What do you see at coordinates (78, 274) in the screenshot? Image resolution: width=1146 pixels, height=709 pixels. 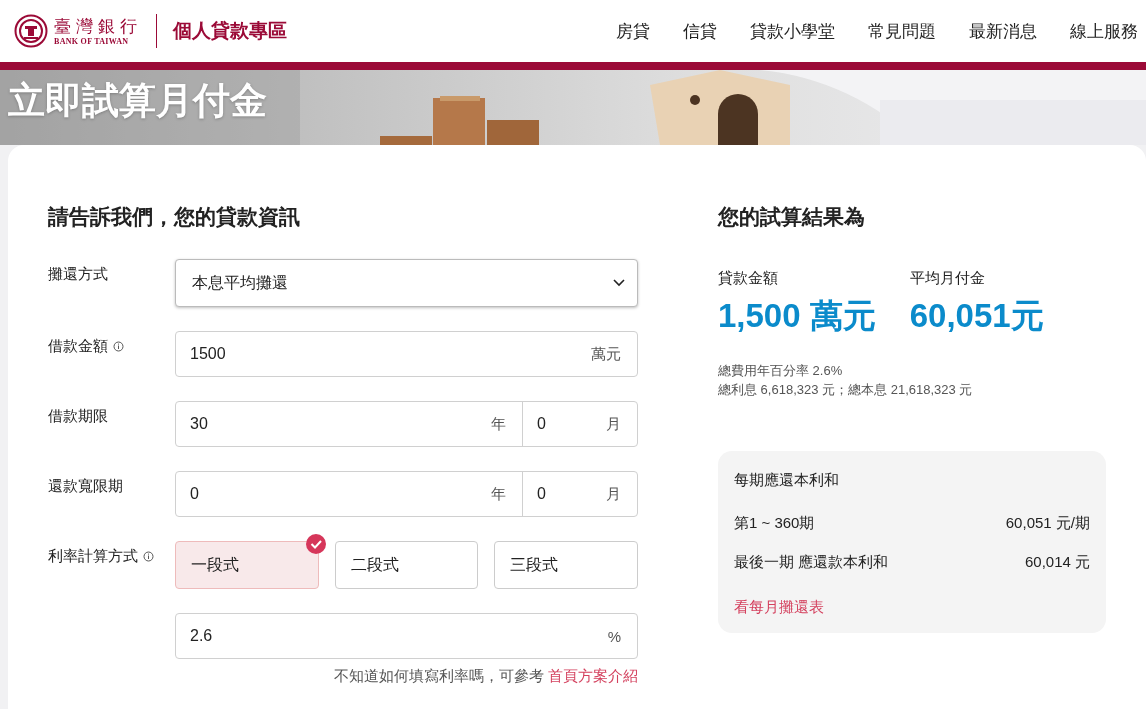 I see `field-label: 攤還方式` at bounding box center [78, 274].